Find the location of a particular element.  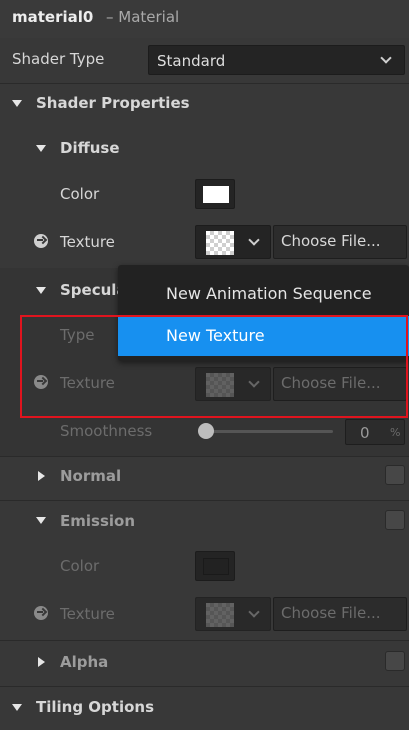

section-alpha: Alpha is located at coordinates (84, 662).